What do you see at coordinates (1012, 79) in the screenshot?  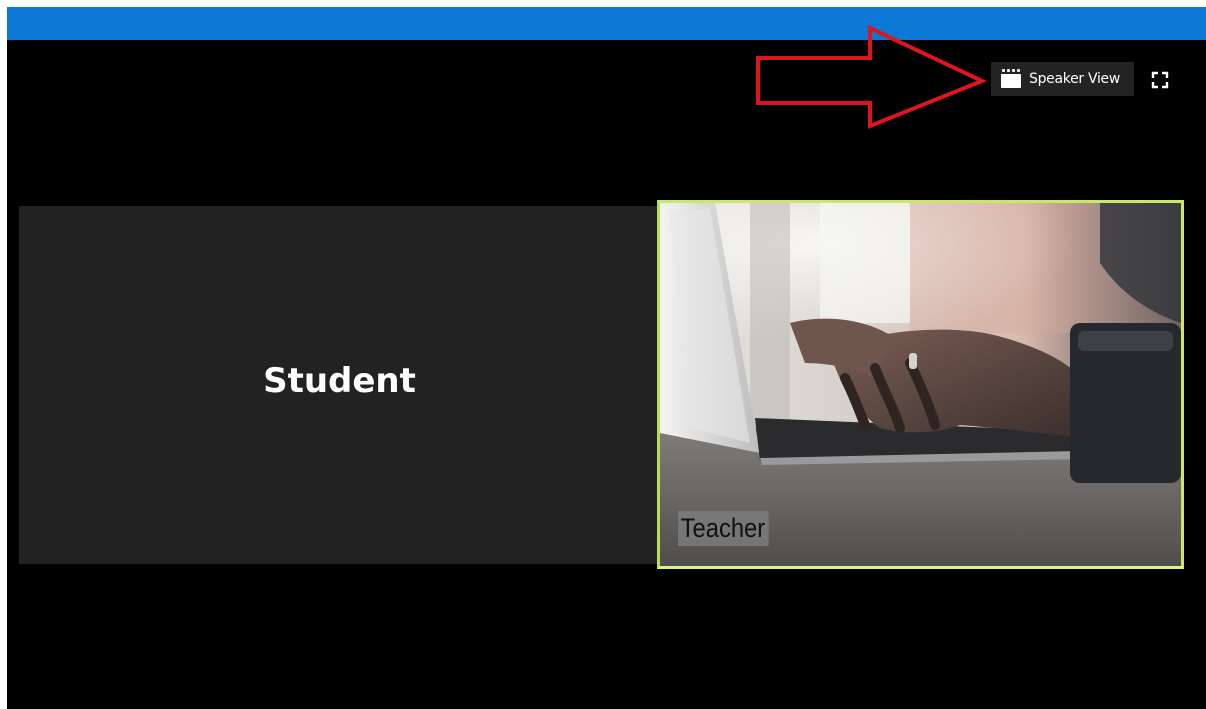 I see `speaker-view-icon` at bounding box center [1012, 79].